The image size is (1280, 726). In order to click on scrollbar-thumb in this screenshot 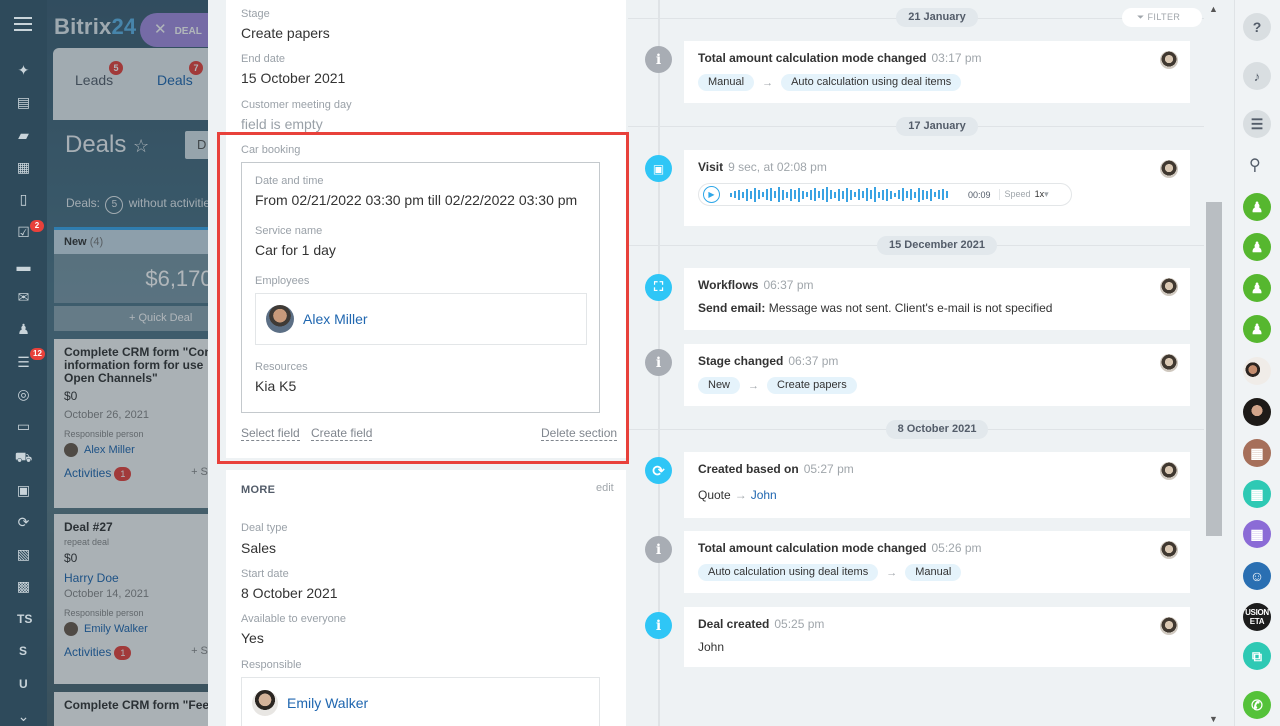, I will do `click(1214, 369)`.